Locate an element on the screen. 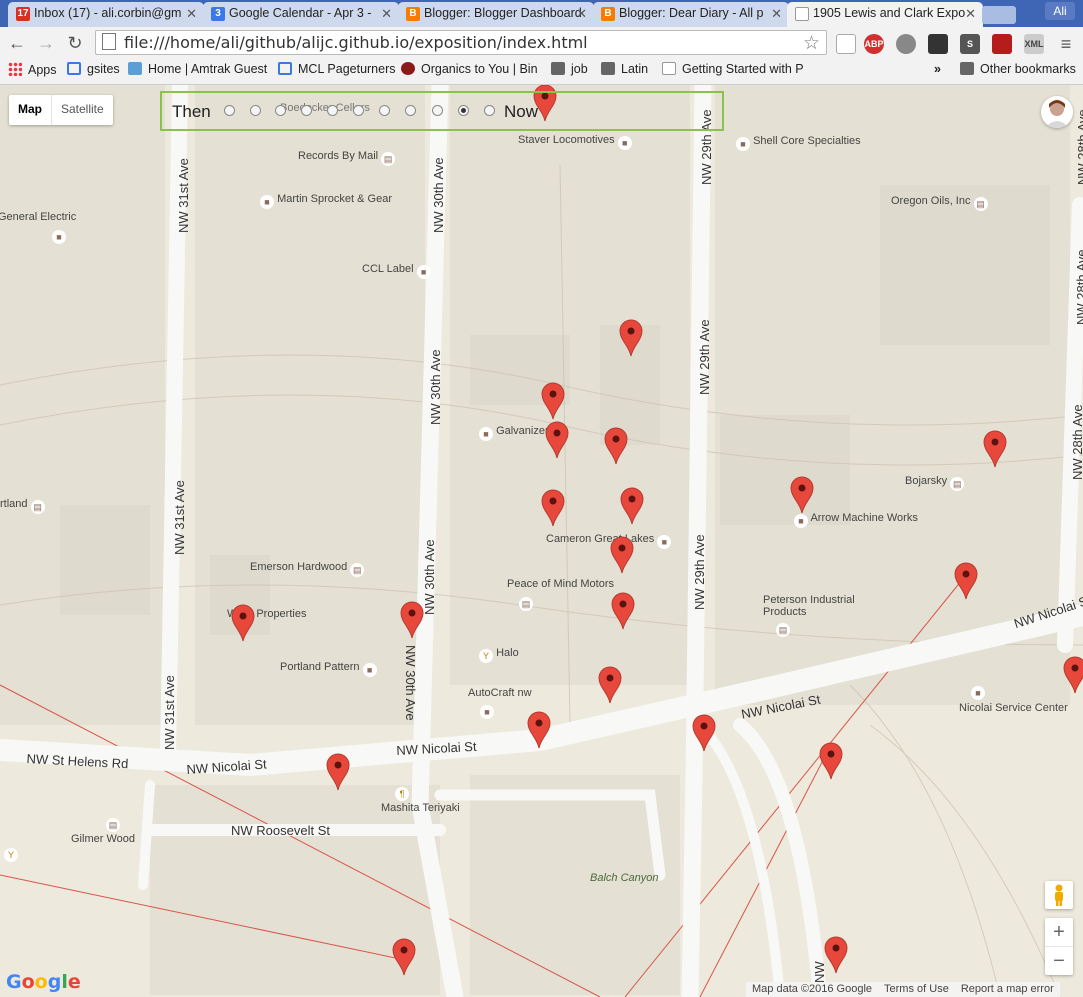  bookmark-apps: Apps is located at coordinates (32, 69).